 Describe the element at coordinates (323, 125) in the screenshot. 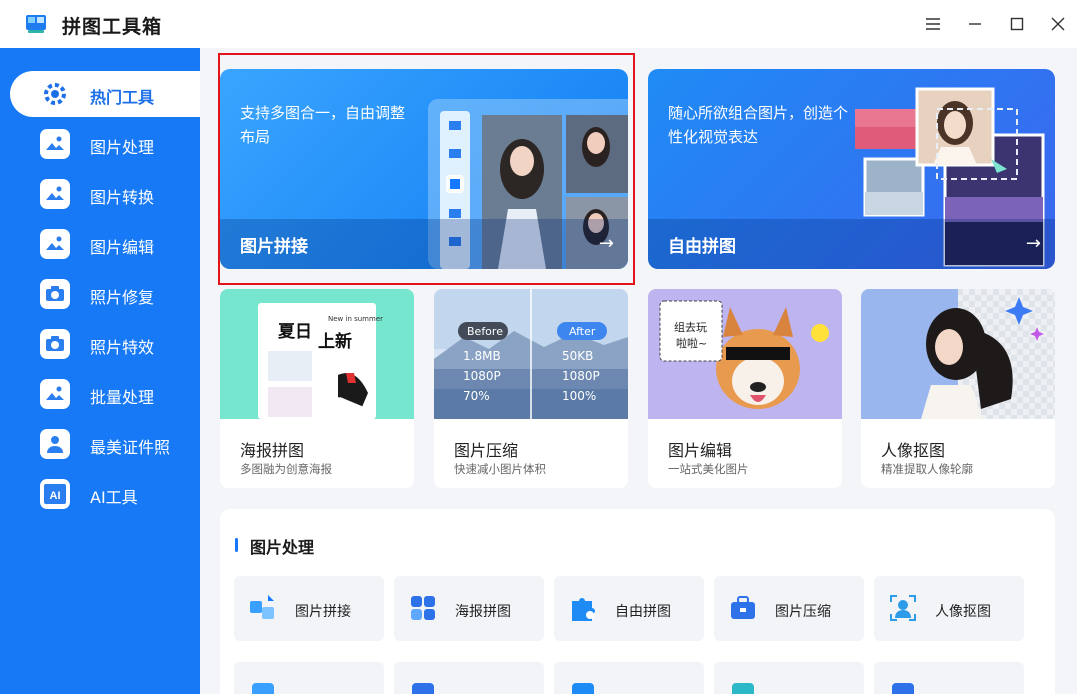

I see `hero-description: 支持多图合一，自由调整布局` at that location.